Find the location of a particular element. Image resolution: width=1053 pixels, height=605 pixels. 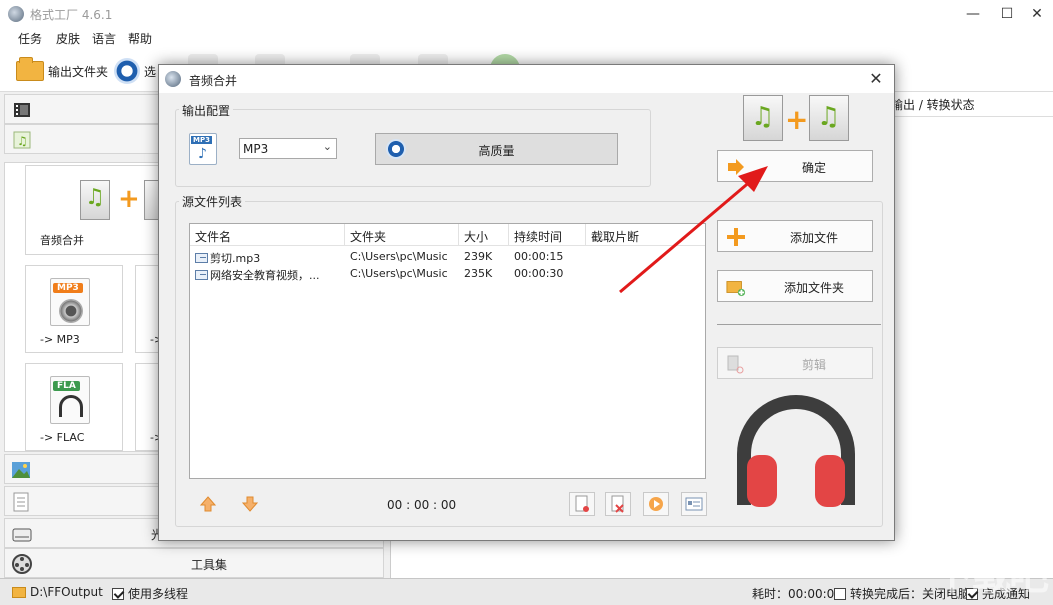

move-up-icon is located at coordinates (208, 504).